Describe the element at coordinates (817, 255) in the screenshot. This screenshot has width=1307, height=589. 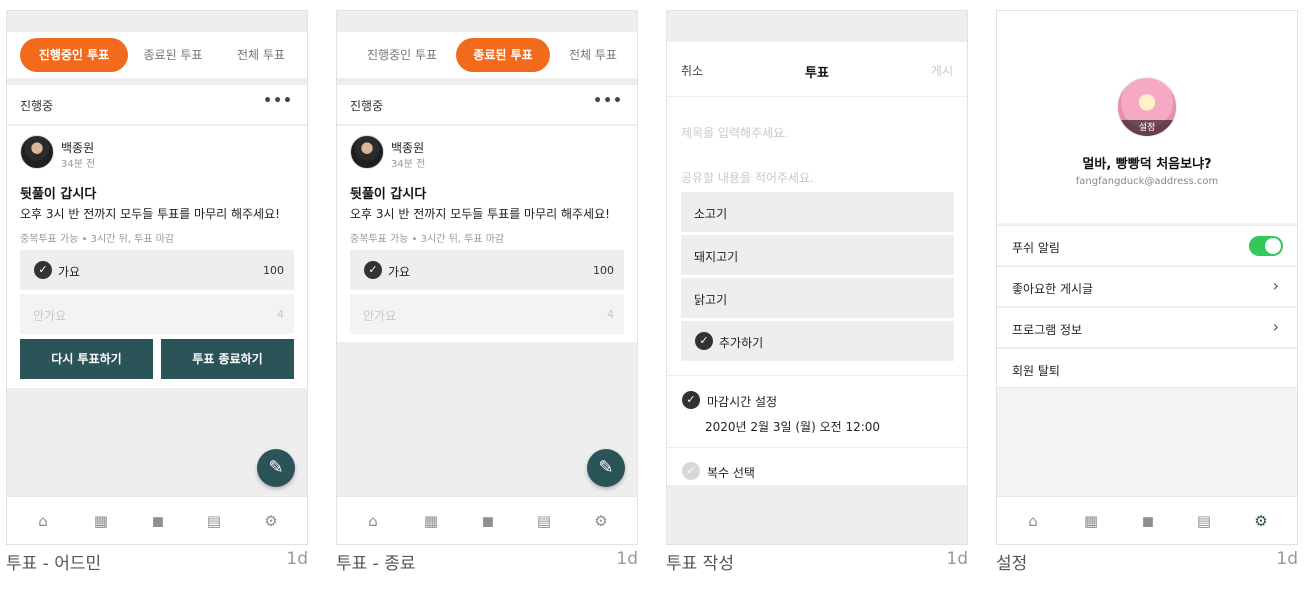
I see `vote-option-input: 돼지고기` at that location.